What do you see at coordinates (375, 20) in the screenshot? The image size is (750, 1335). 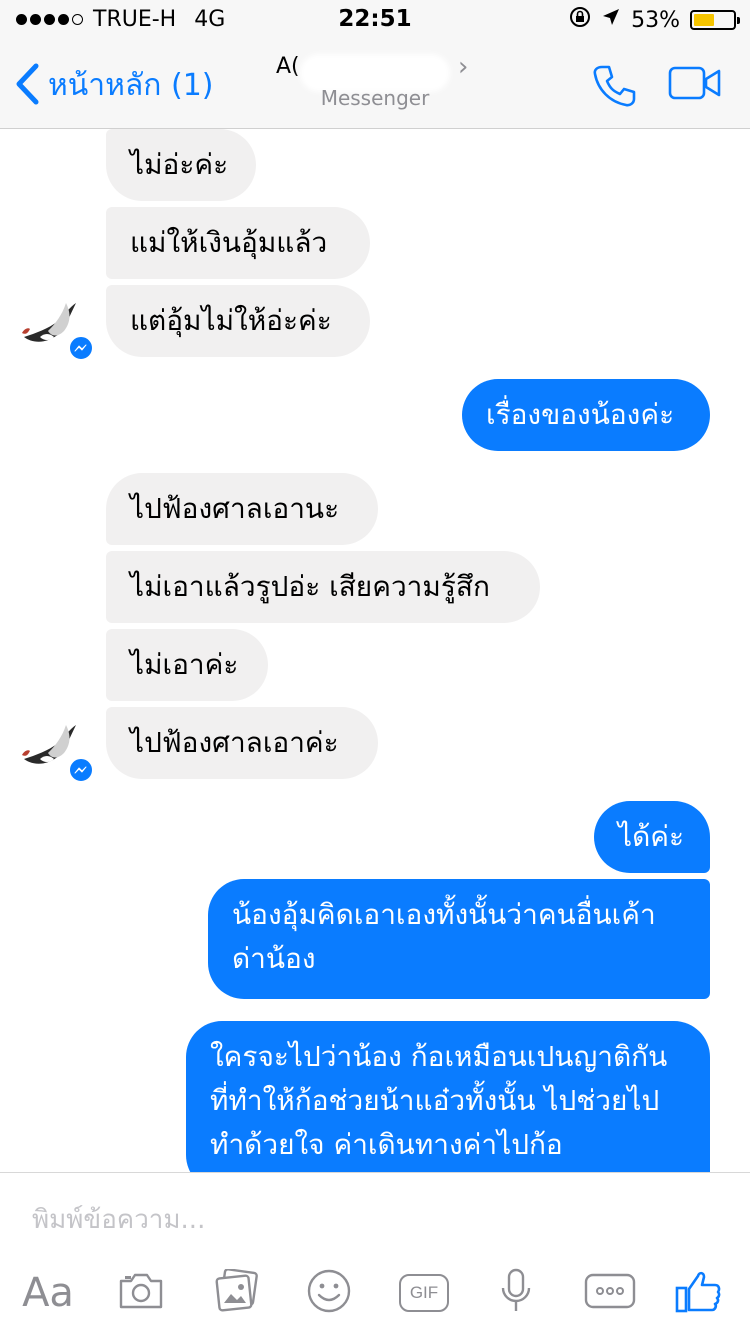 I see `status-bar: TRUE-H 4G 22:51 53%` at bounding box center [375, 20].